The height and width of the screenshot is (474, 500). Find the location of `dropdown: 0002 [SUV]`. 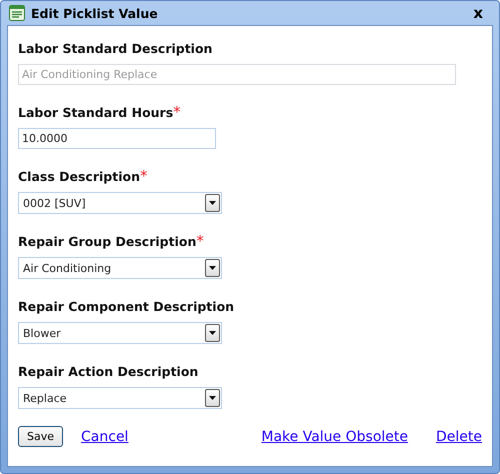

dropdown: 0002 [SUV] is located at coordinates (120, 203).